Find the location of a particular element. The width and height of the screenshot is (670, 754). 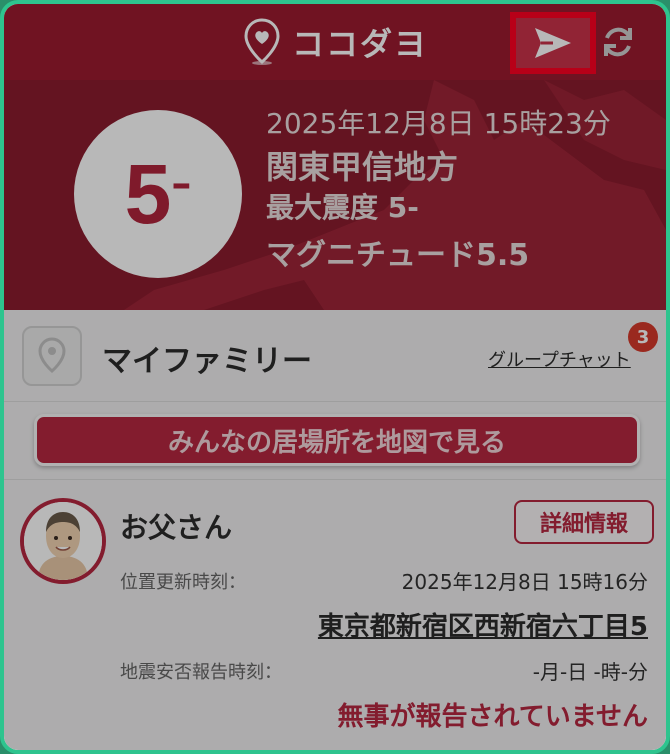

view-map-button: みんなの居場所を地図で見る is located at coordinates (337, 440).